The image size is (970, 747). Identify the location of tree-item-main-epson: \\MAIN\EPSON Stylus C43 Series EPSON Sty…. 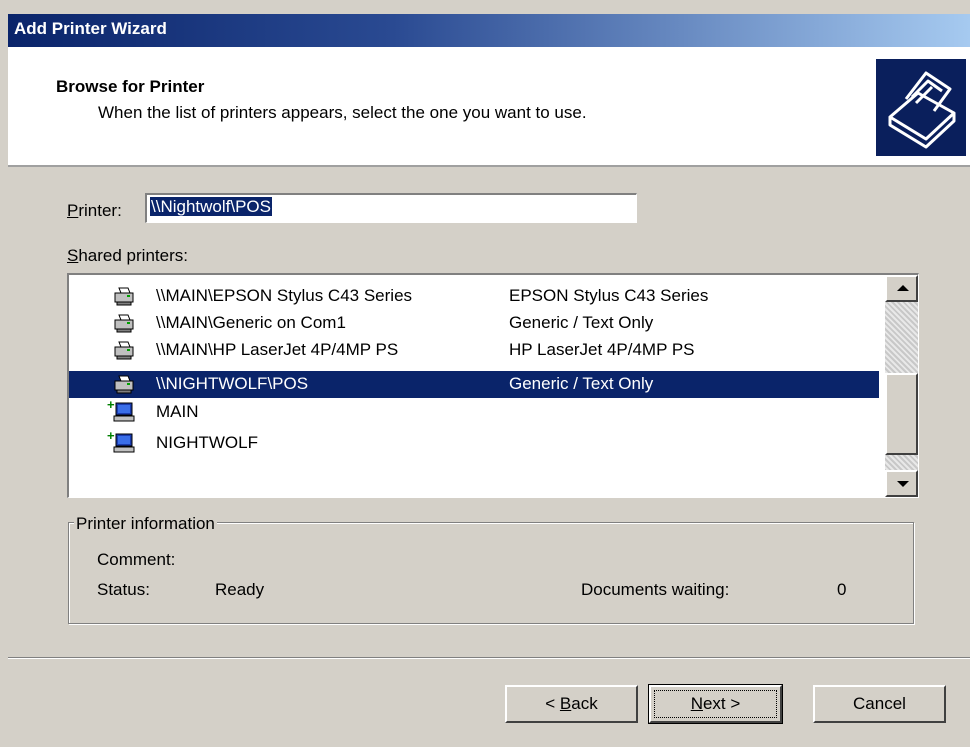
(474, 296).